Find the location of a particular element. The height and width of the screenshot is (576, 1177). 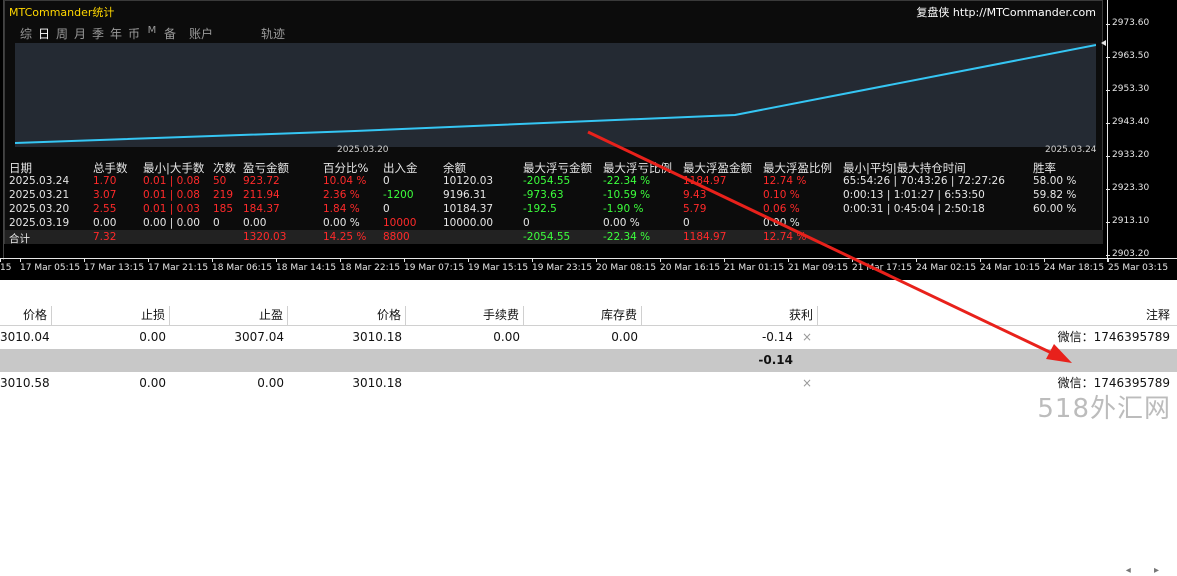

time-tick: 20 Mar 16:15 is located at coordinates (690, 265).